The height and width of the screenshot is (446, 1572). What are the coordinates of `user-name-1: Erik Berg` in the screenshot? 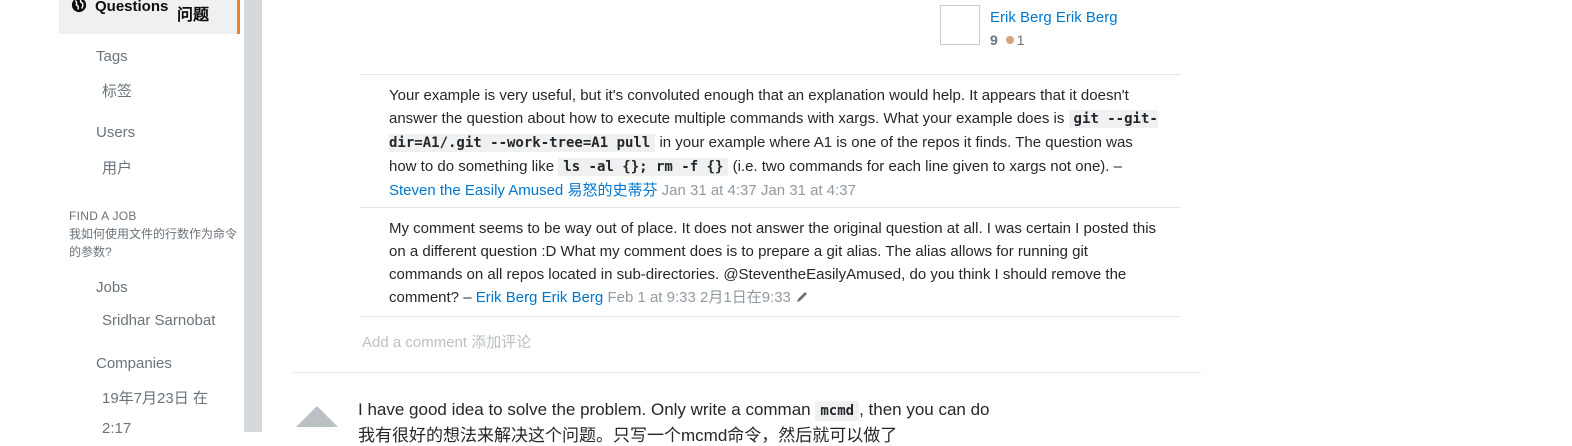 It's located at (1021, 17).